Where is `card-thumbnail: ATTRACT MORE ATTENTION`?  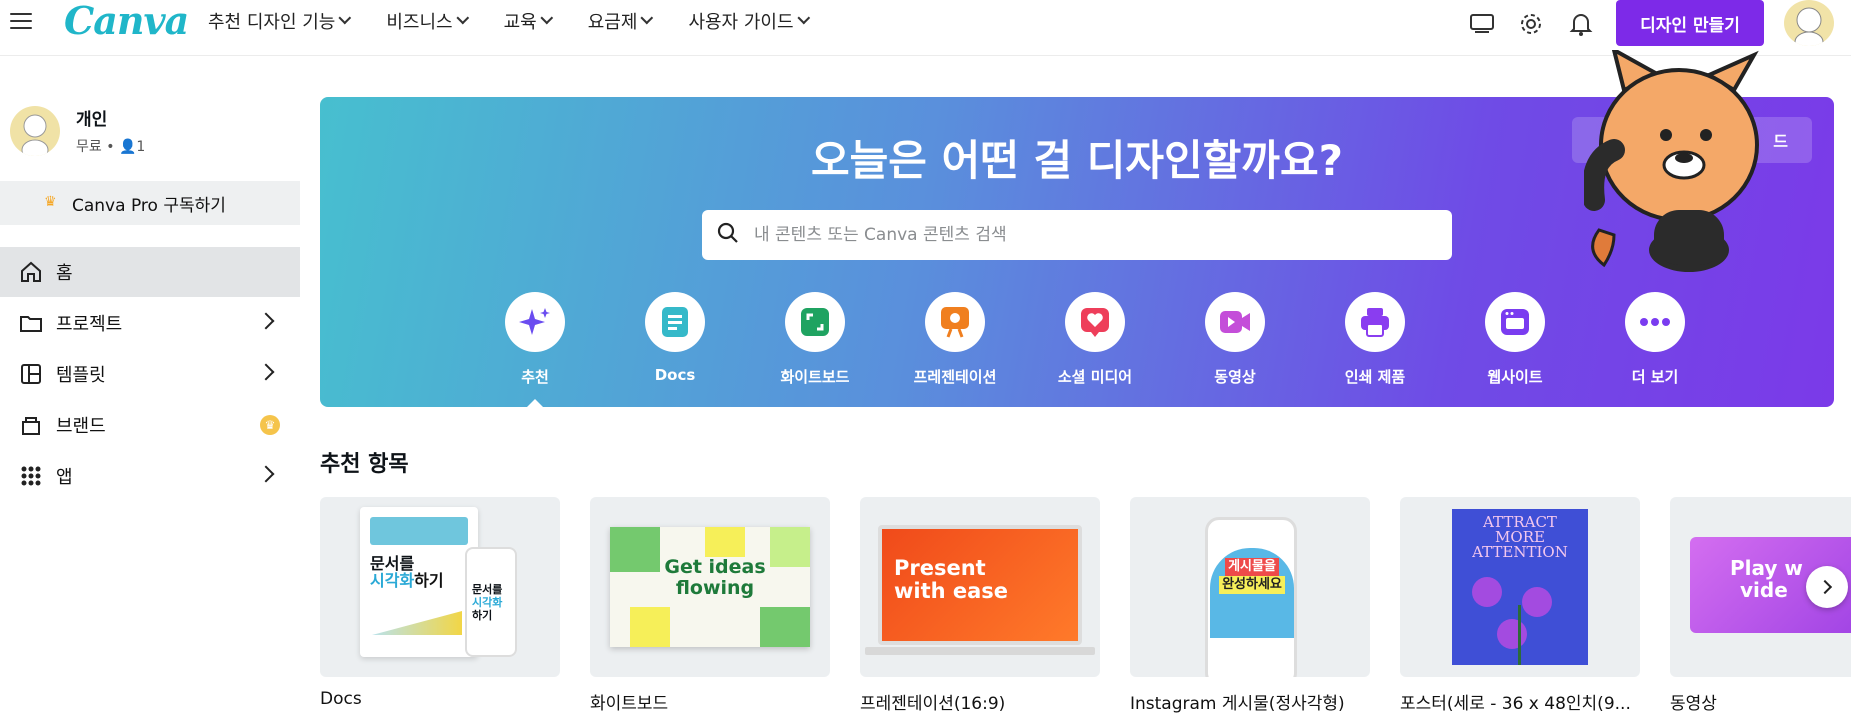 card-thumbnail: ATTRACT MORE ATTENTION is located at coordinates (1520, 587).